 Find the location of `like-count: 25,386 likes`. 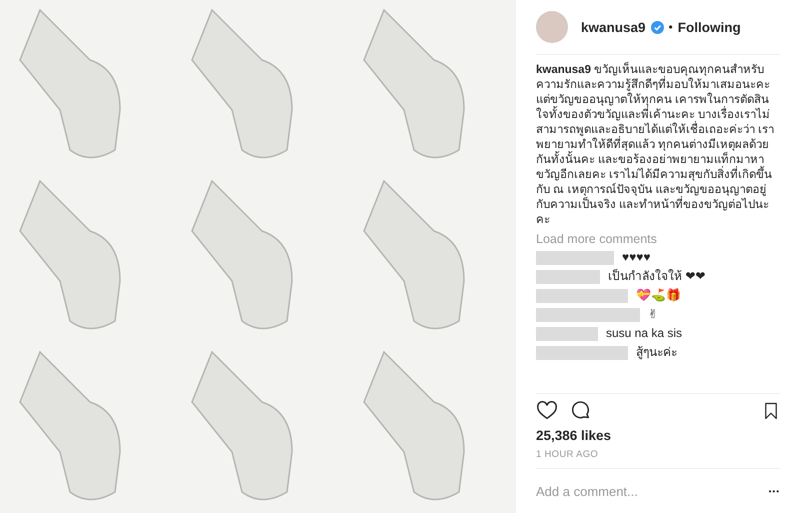

like-count: 25,386 likes is located at coordinates (658, 435).